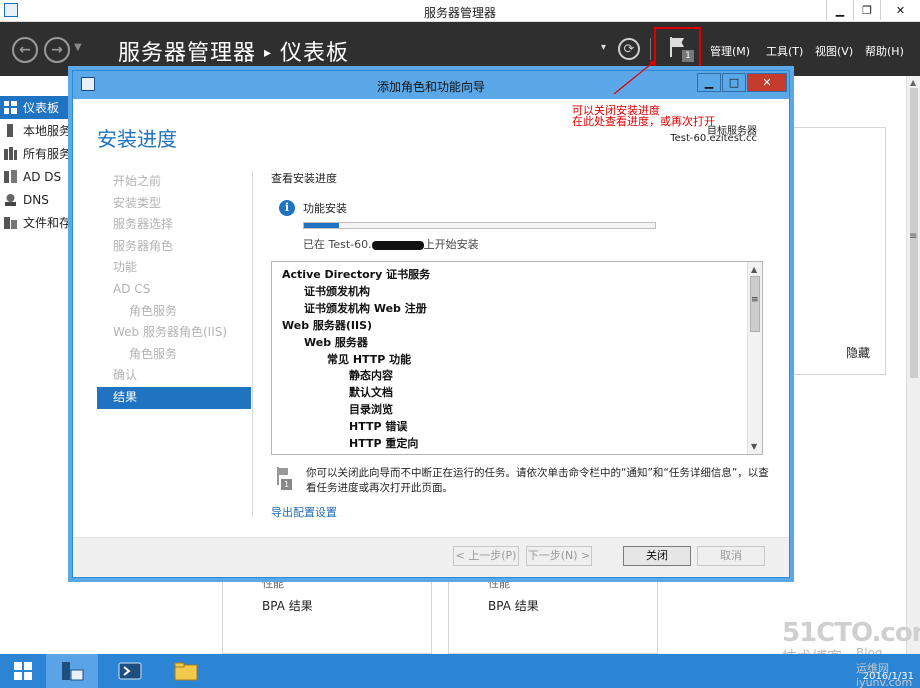 This screenshot has height=688, width=920. Describe the element at coordinates (174, 204) in the screenshot. I see `wizard-step: 安装类型` at that location.